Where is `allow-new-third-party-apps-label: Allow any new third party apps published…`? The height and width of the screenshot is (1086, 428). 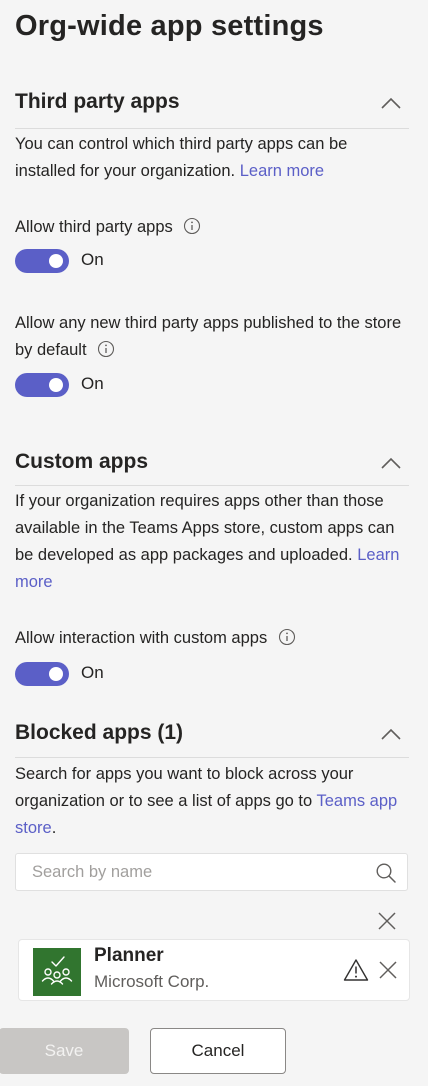
allow-new-third-party-apps-label: Allow any new third party apps published… is located at coordinates (212, 337).